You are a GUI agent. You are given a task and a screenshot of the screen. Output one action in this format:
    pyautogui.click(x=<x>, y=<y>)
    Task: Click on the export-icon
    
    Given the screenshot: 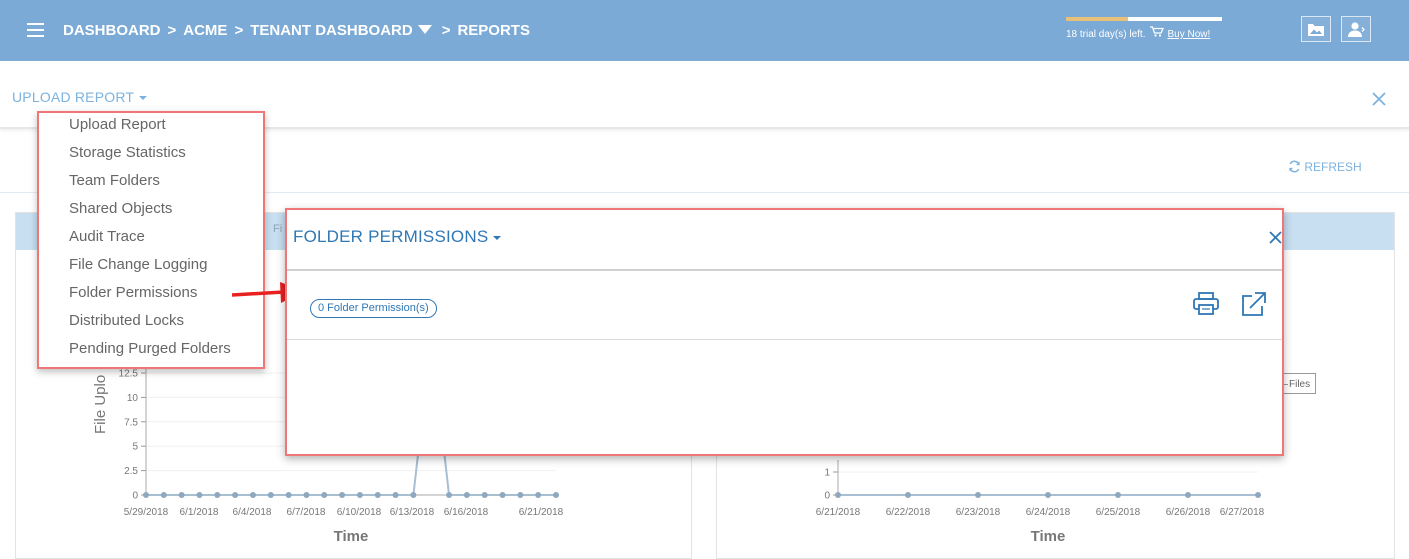 What is the action you would take?
    pyautogui.click(x=1254, y=306)
    